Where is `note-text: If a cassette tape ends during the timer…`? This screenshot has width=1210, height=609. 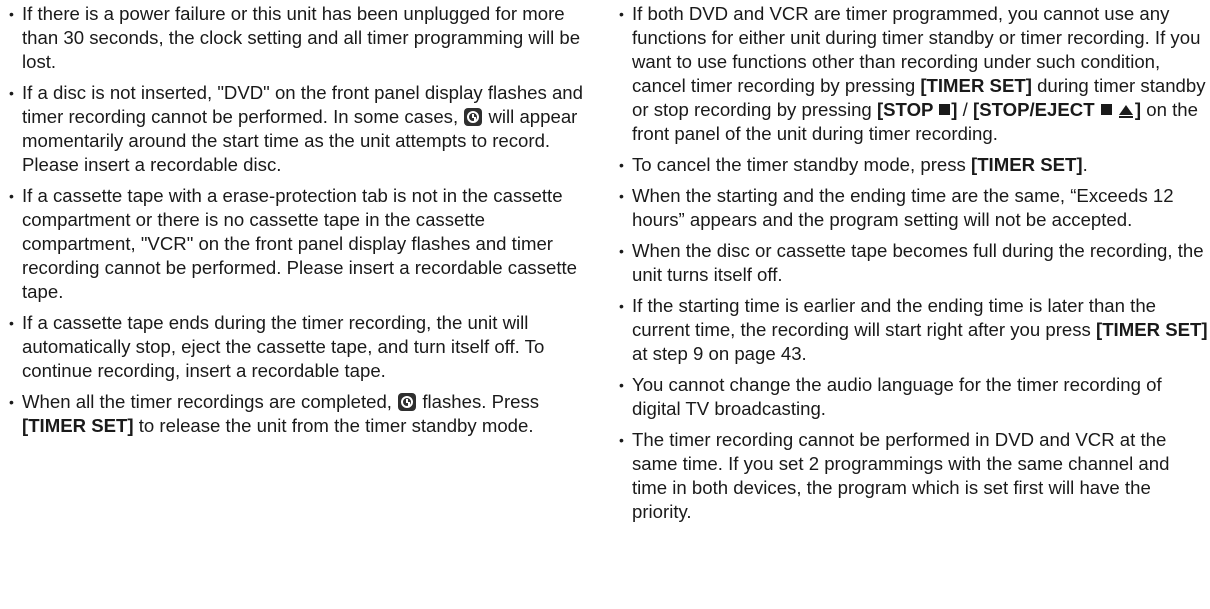 note-text: If a cassette tape ends during the timer… is located at coordinates (283, 346).